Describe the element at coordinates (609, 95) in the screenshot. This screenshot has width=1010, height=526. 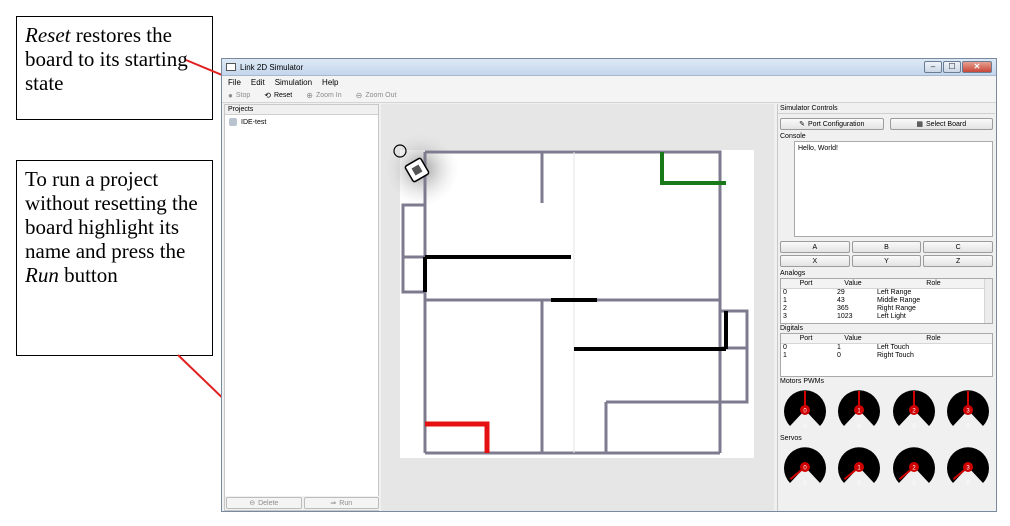
I see `toolbar: ● Stop ⟲ Reset ⊕ Zoom In ⊖ Zoom Out` at that location.